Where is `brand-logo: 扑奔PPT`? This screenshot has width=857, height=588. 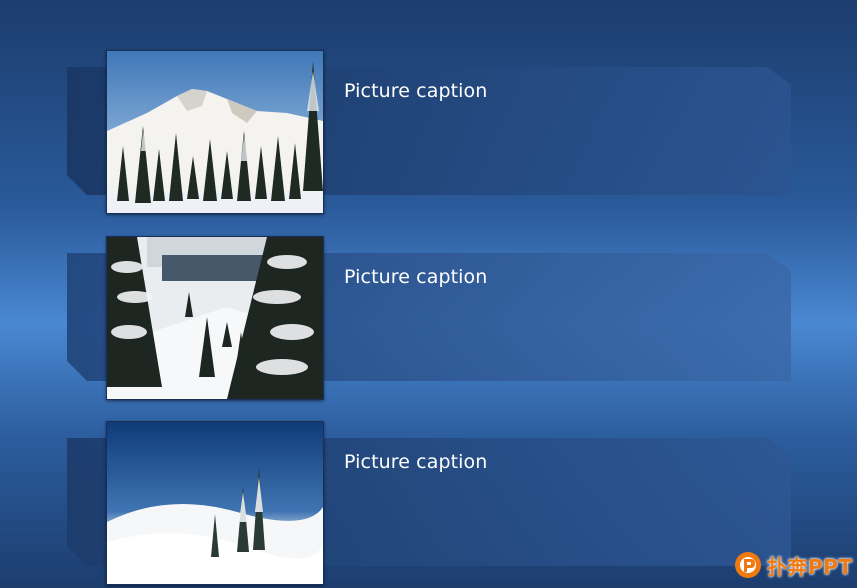 brand-logo: 扑奔PPT is located at coordinates (792, 565).